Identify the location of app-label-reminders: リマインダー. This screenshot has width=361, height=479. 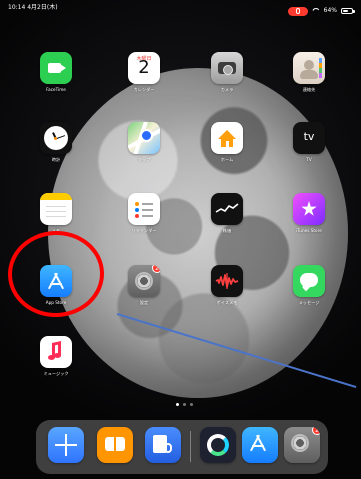
(144, 230).